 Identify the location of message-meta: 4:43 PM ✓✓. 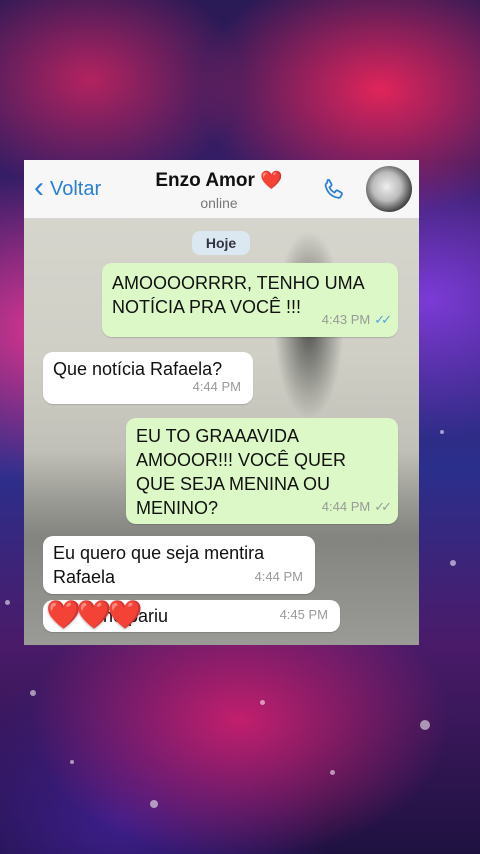
(356, 320).